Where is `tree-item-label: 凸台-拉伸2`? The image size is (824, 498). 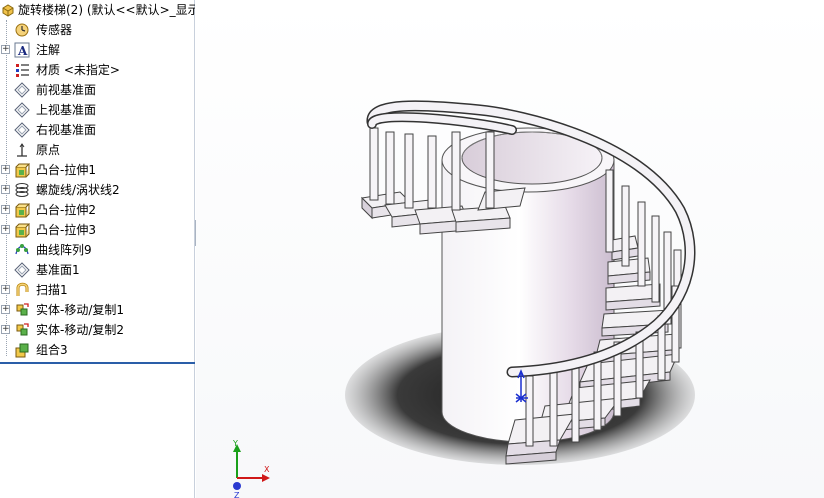
tree-item-label: 凸台-拉伸2 is located at coordinates (66, 210).